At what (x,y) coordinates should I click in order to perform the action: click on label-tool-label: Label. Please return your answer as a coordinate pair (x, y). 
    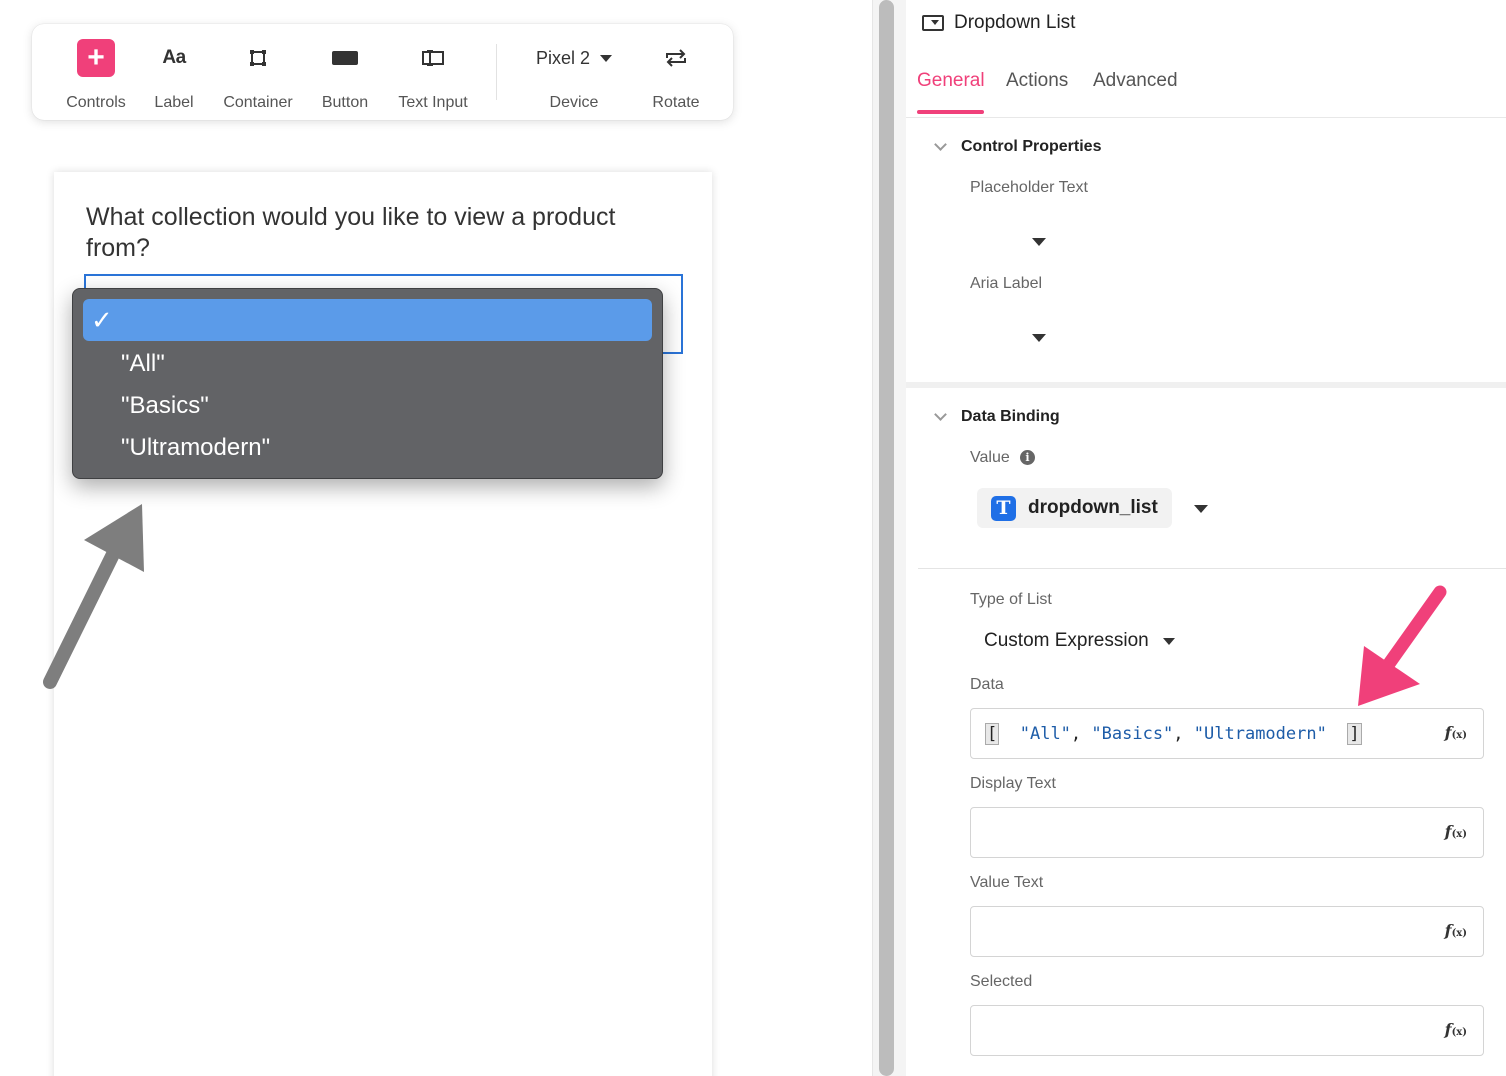
    Looking at the image, I should click on (174, 102).